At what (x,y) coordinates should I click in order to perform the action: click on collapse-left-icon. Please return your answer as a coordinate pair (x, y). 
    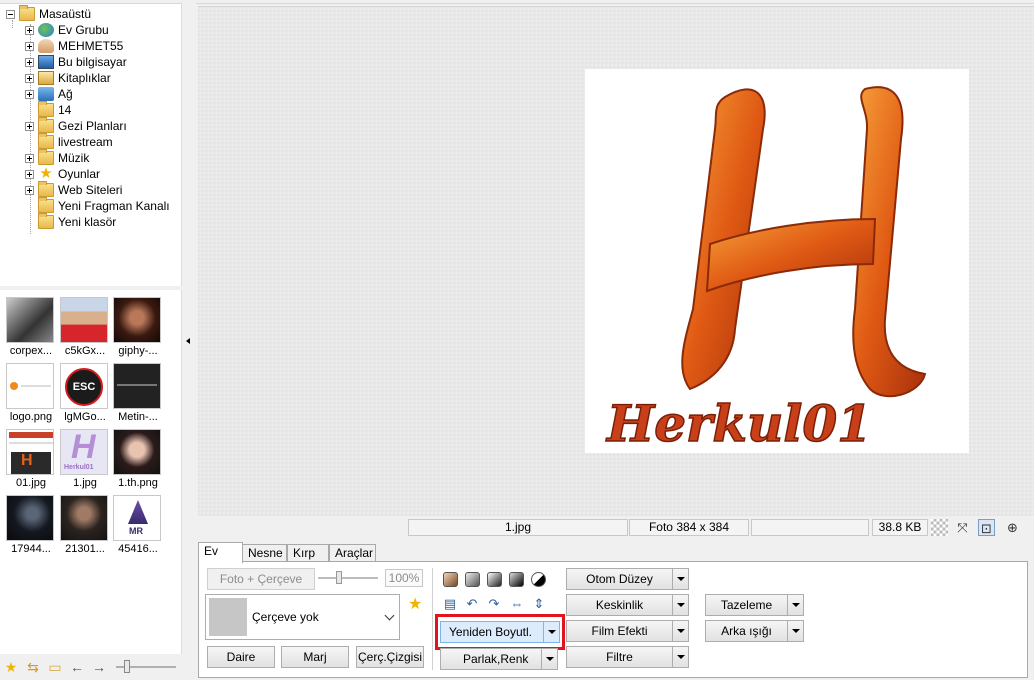
    Looking at the image, I should click on (188, 341).